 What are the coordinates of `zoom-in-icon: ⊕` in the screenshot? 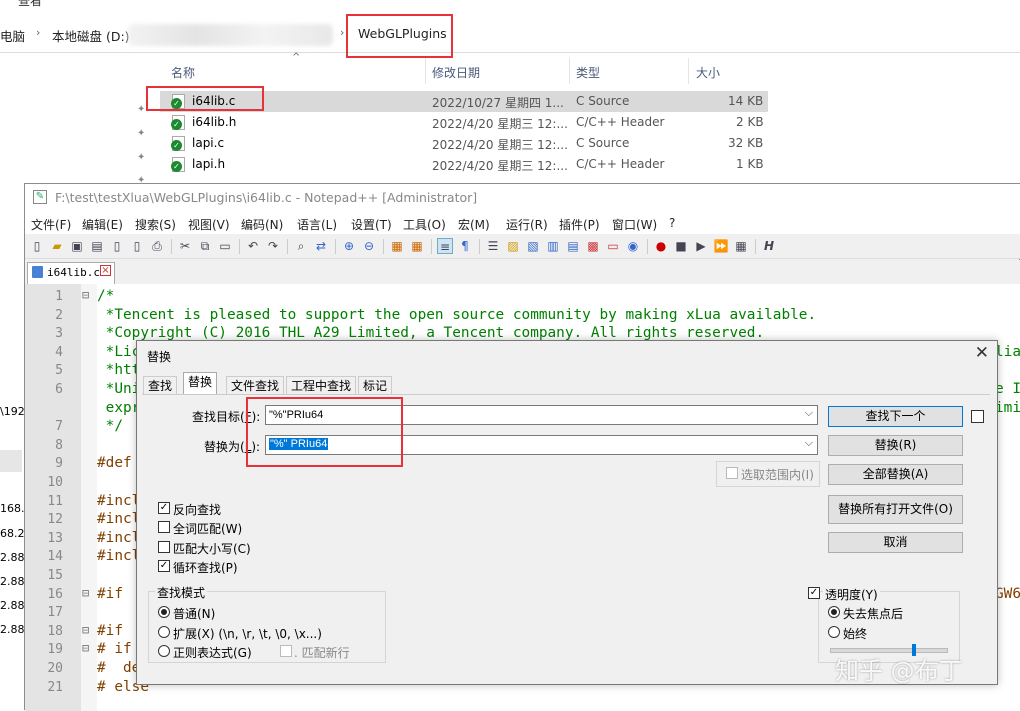 It's located at (349, 246).